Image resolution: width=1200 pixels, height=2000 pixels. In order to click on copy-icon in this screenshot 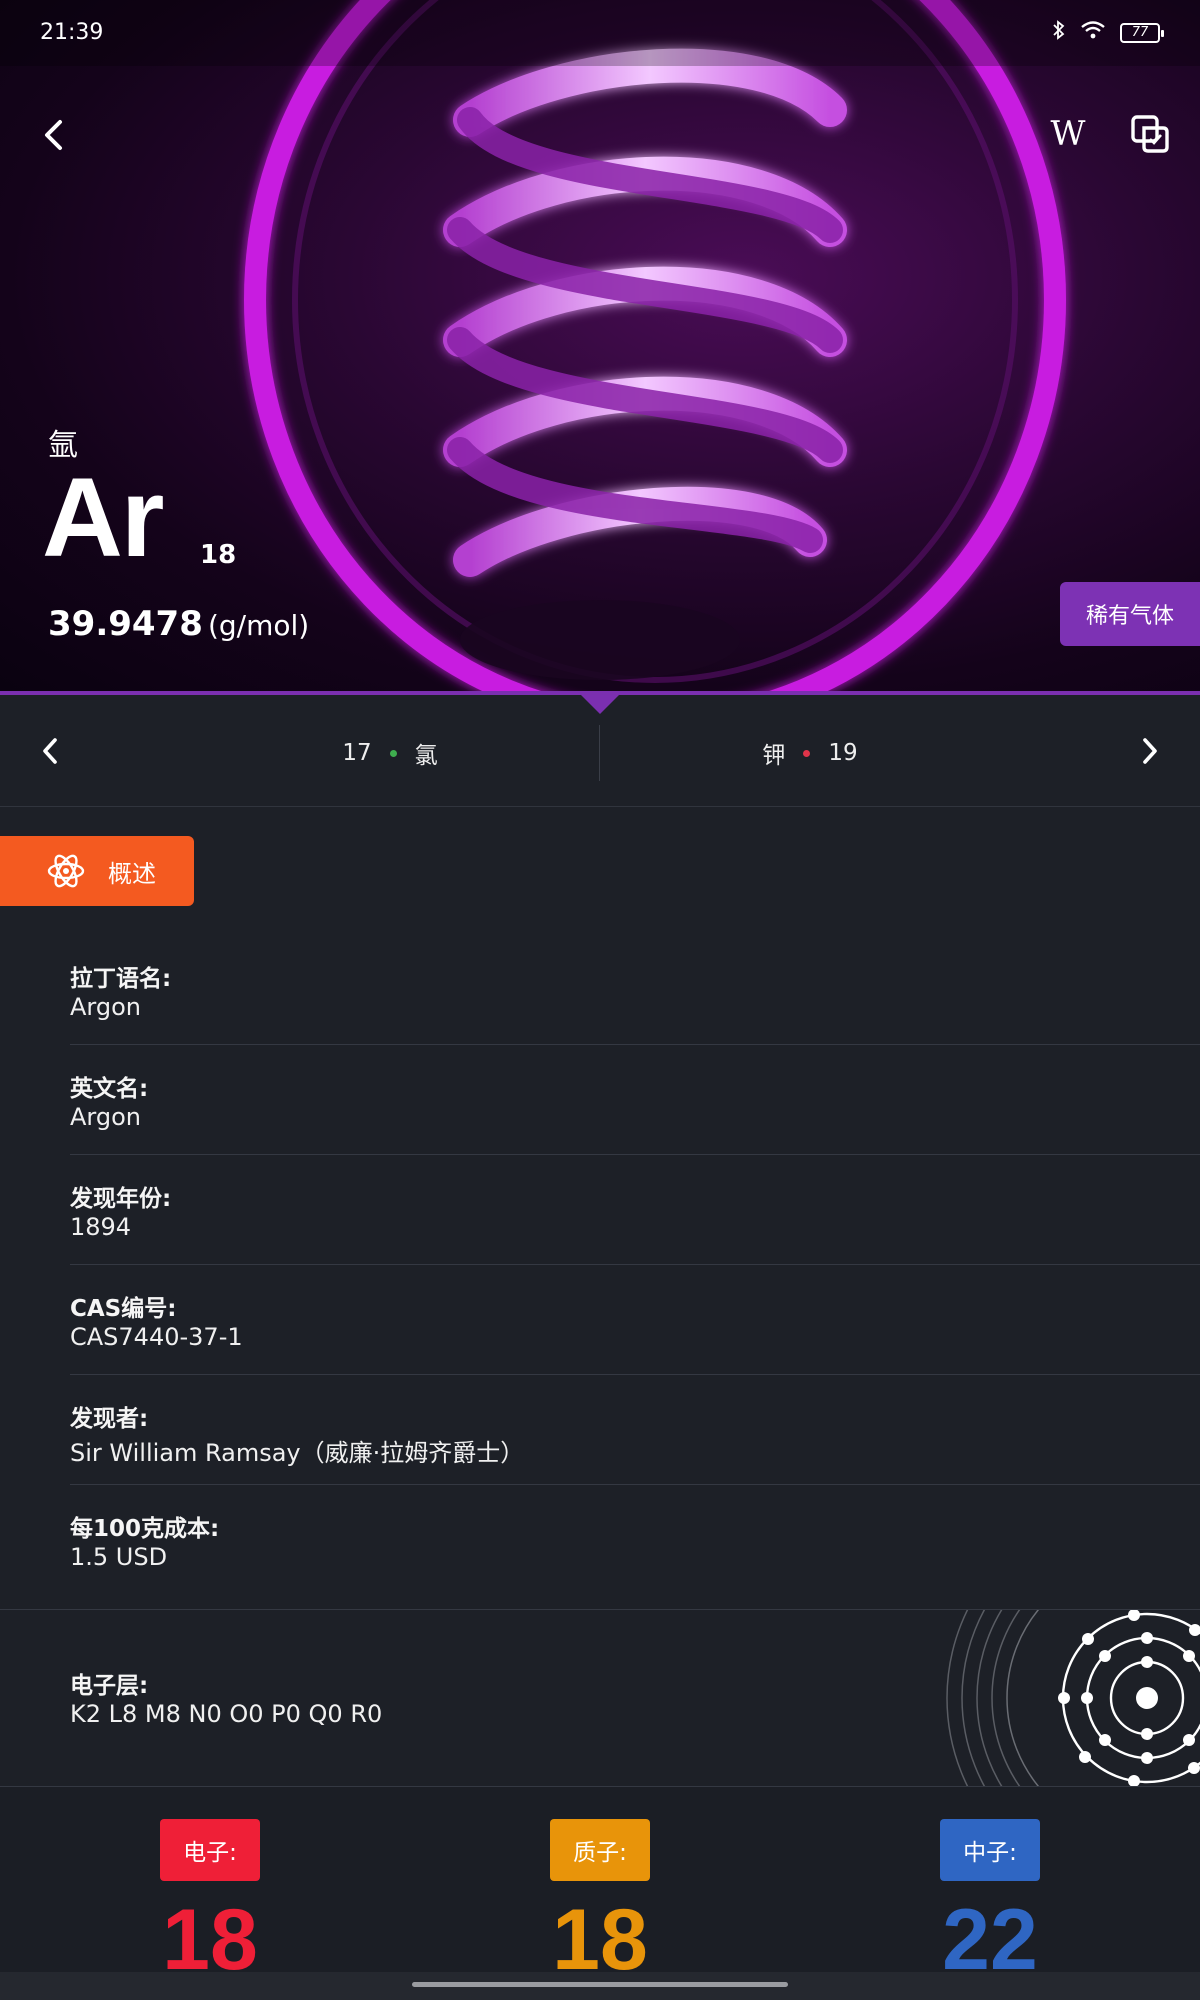, I will do `click(1150, 134)`.